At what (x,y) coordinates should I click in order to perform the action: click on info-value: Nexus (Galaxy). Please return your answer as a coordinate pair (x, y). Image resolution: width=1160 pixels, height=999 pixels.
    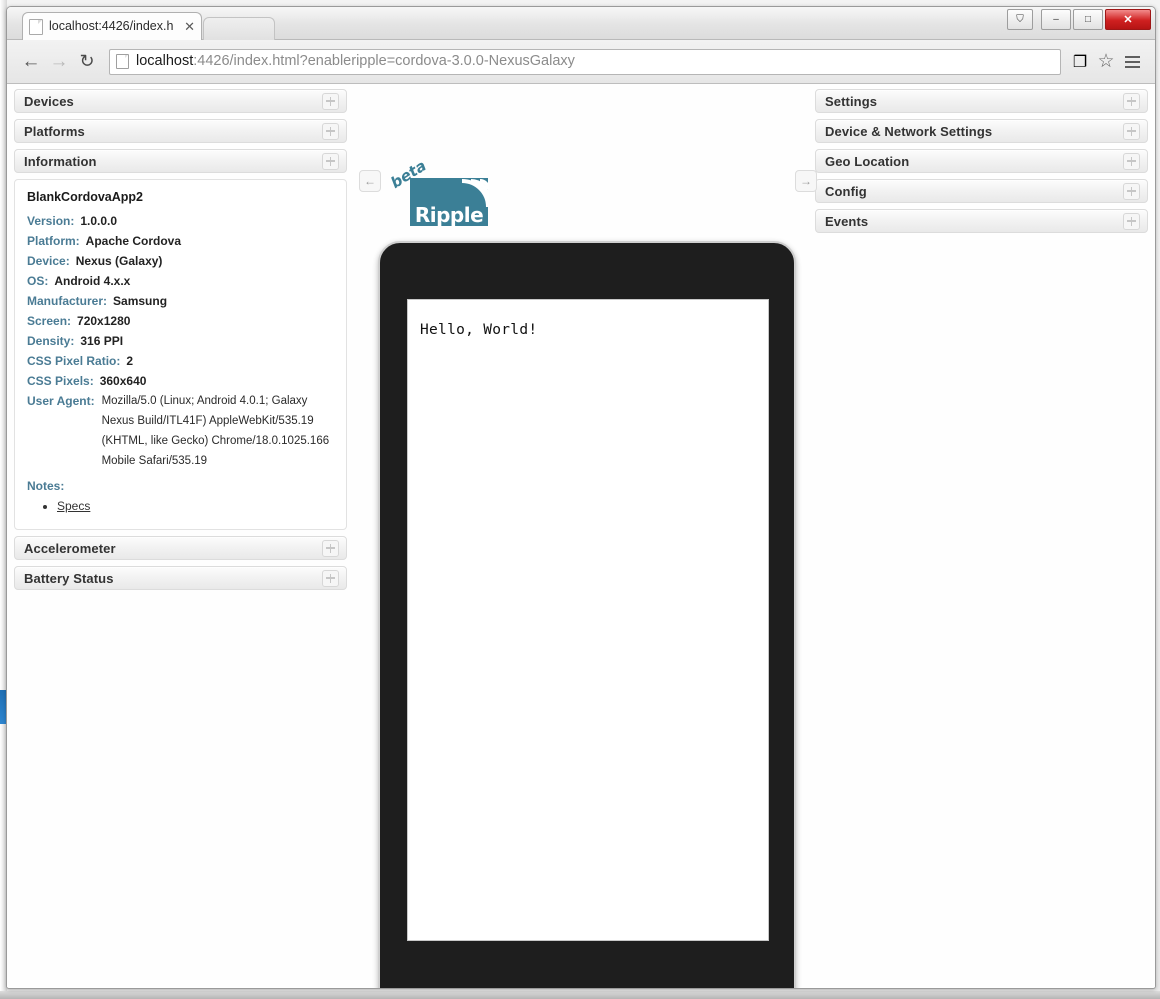
    Looking at the image, I should click on (119, 261).